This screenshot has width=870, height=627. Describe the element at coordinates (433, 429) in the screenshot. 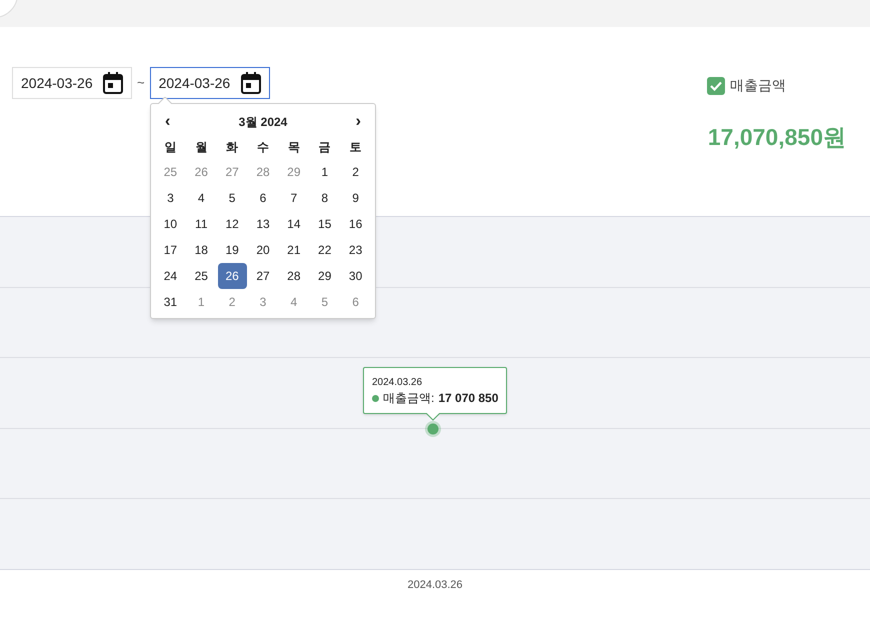

I see `data-point` at that location.